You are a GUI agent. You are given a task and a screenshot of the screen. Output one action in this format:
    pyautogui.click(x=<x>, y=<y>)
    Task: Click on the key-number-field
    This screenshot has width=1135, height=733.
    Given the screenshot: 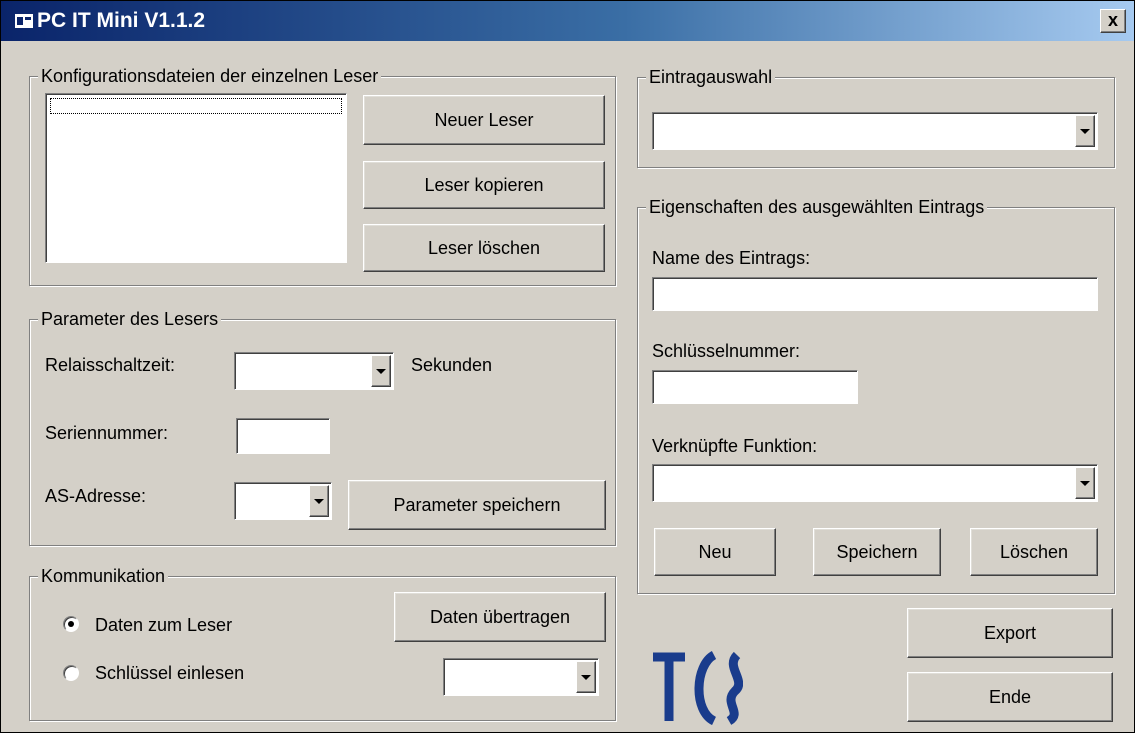 What is the action you would take?
    pyautogui.click(x=755, y=387)
    